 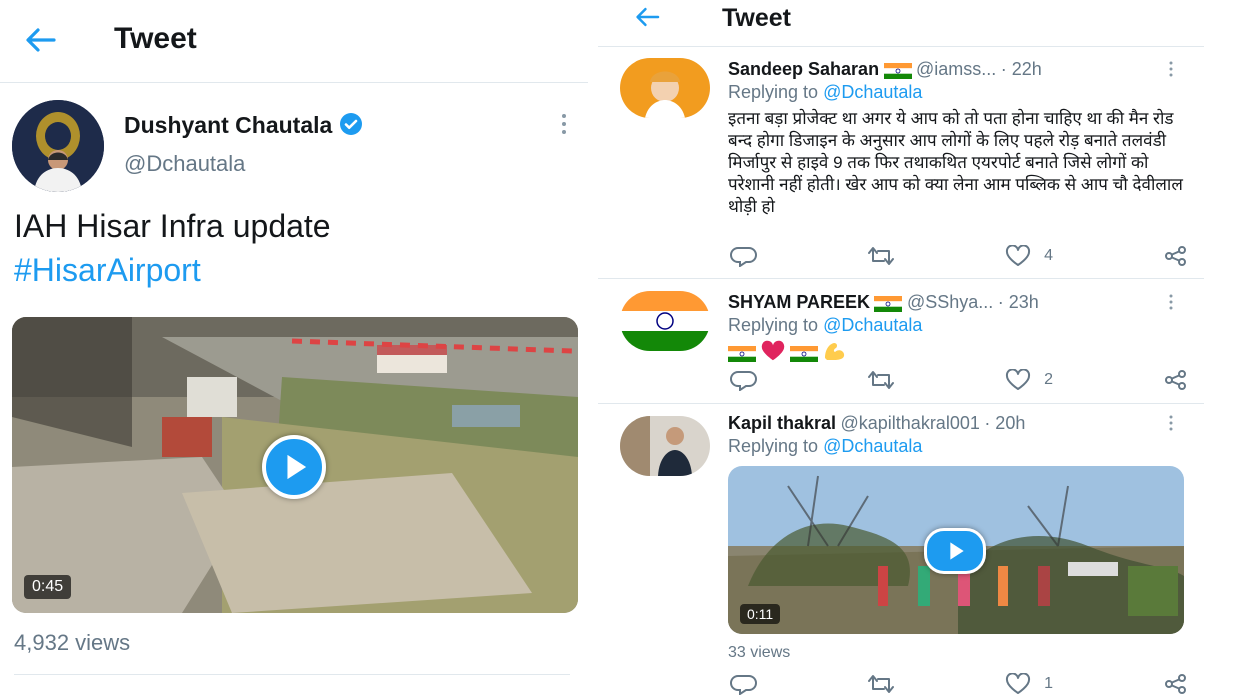 I want to click on reply-timestamp: · 20h, so click(x=1005, y=423).